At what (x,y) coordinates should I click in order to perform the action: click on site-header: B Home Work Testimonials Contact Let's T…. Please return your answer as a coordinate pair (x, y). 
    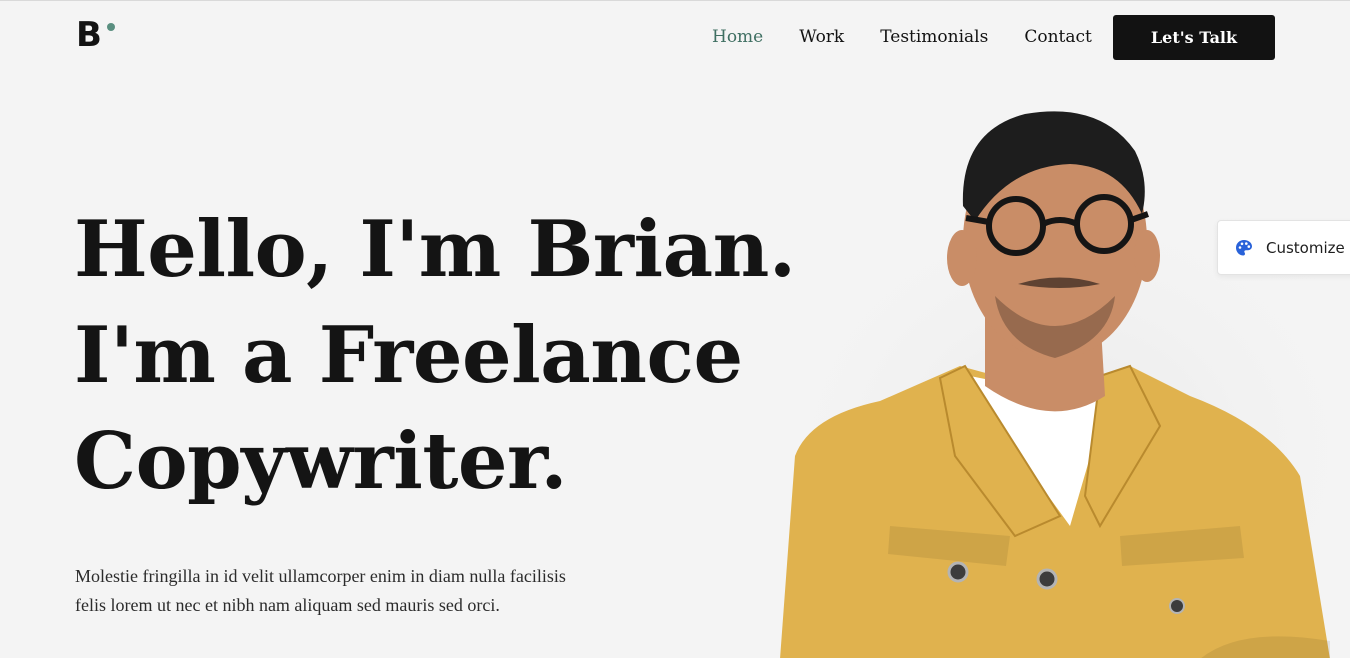
    Looking at the image, I should click on (675, 37).